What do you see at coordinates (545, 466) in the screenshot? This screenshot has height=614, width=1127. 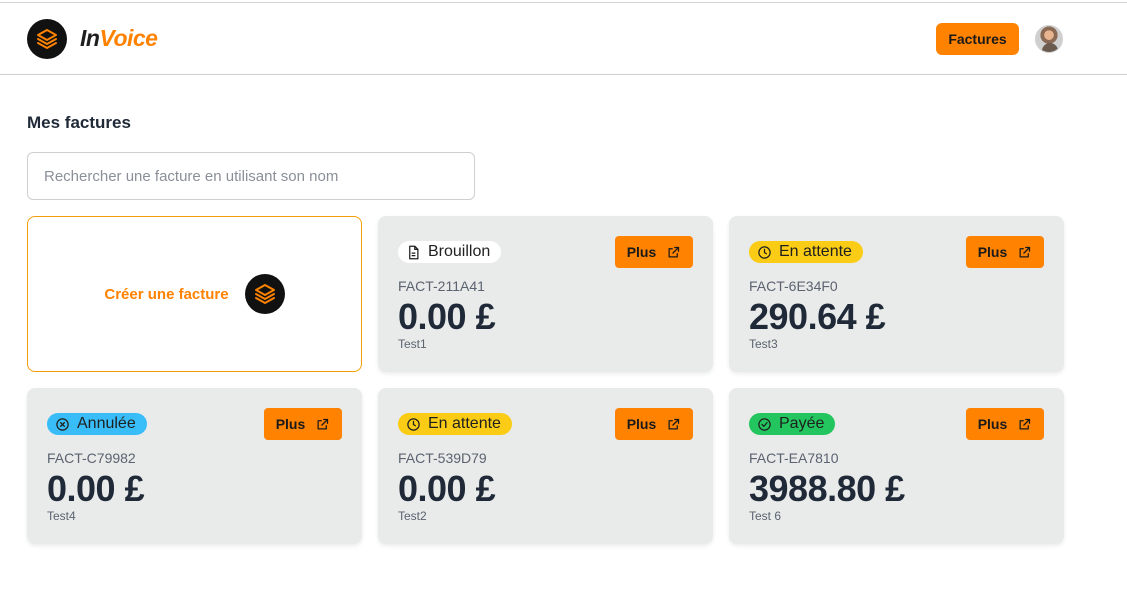 I see `invoice-card: En attente Plus FACT-539D79 0.00 £ Test2` at bounding box center [545, 466].